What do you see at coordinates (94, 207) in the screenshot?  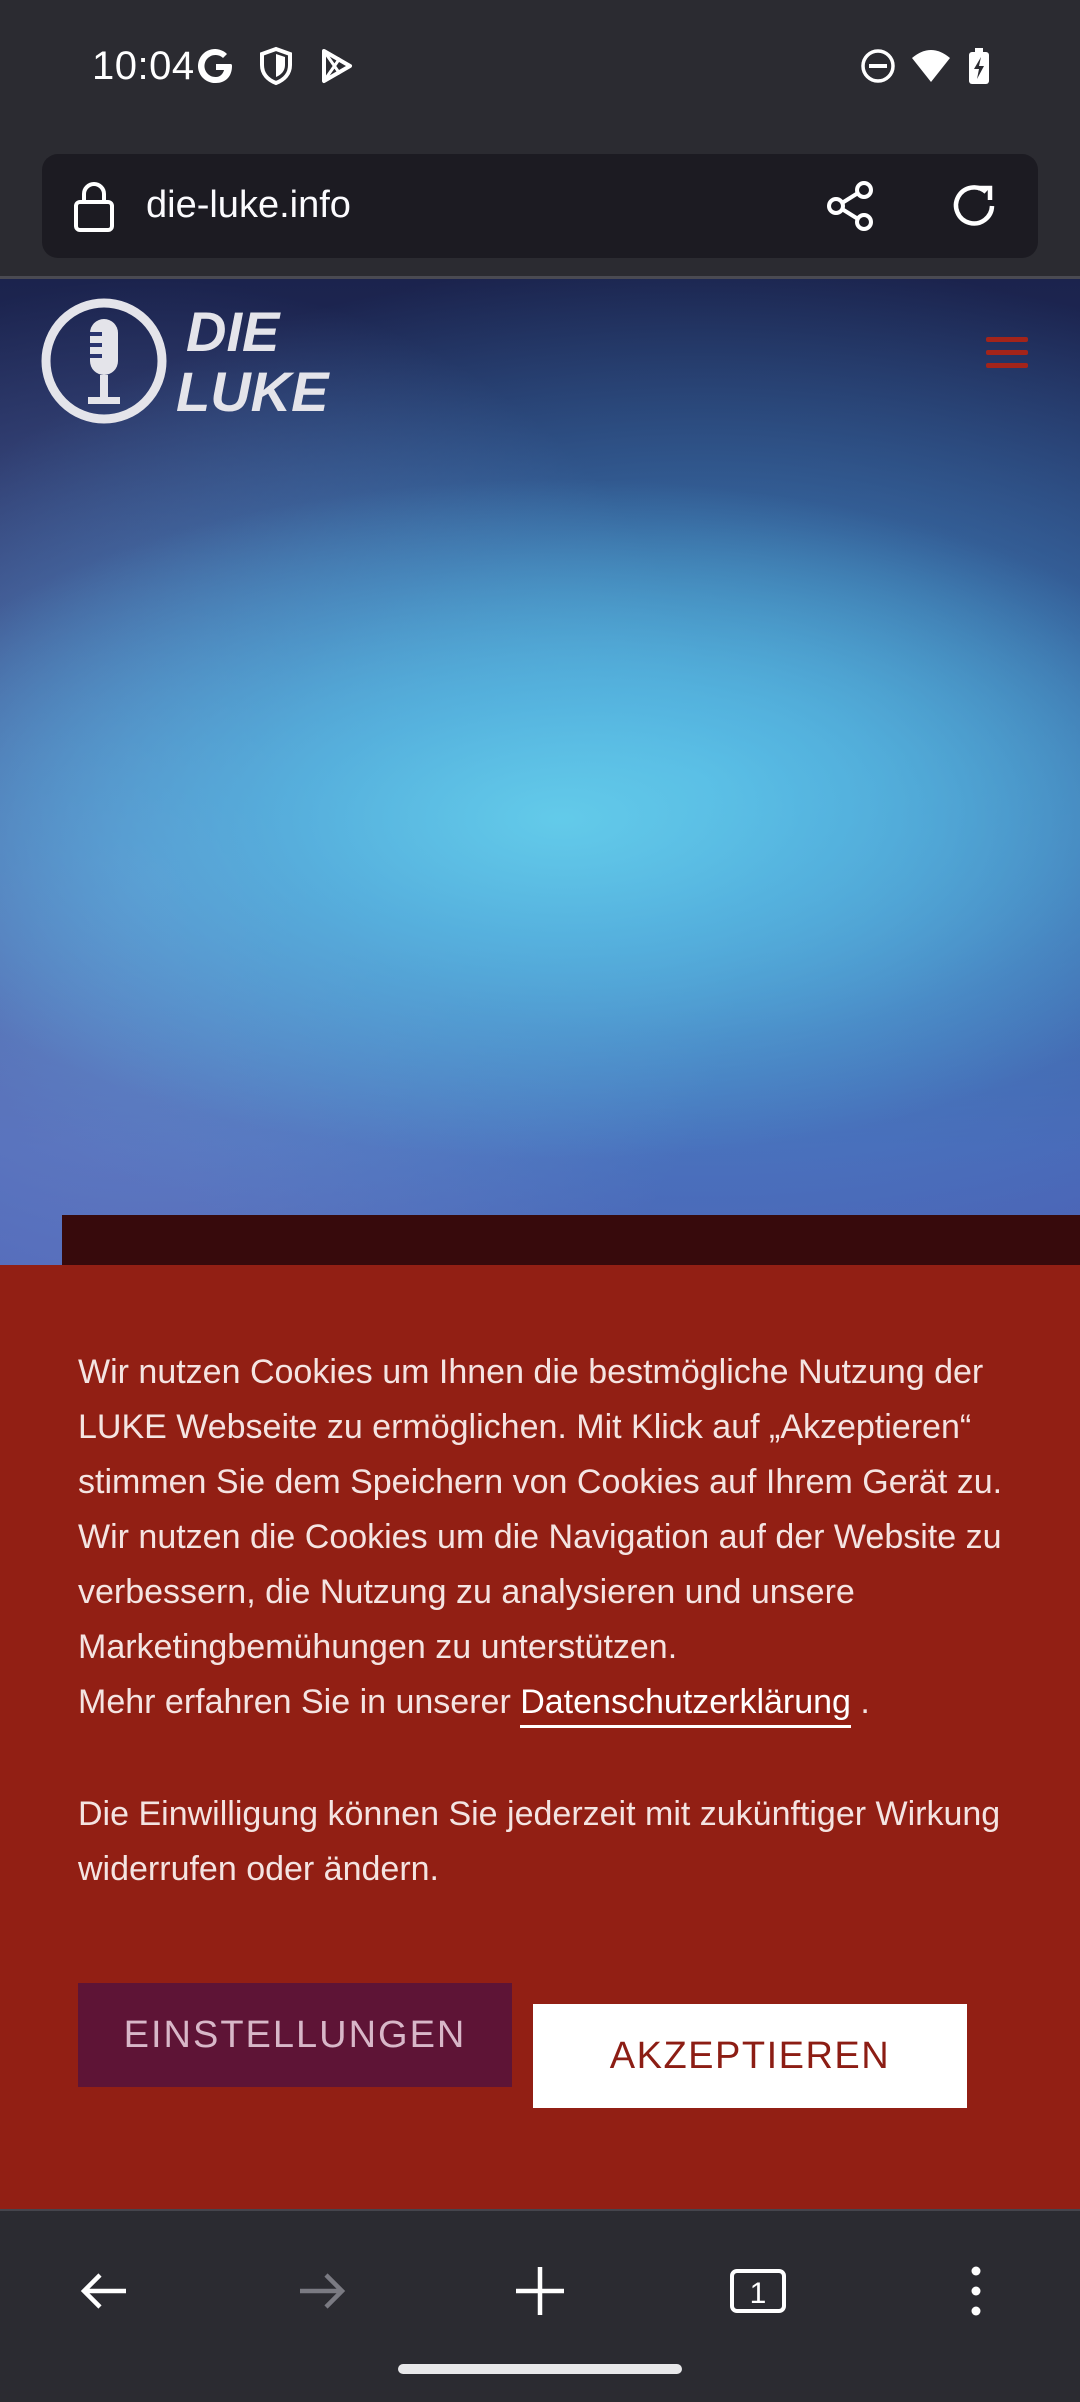 I see `lock-icon` at bounding box center [94, 207].